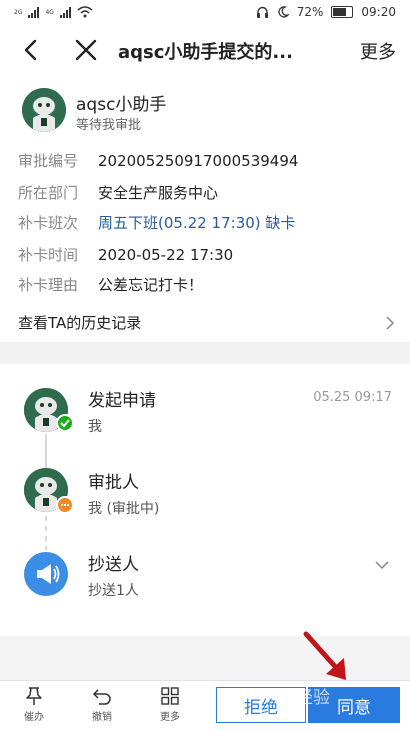 Image resolution: width=410 pixels, height=731 pixels. What do you see at coordinates (205, 705) in the screenshot?
I see `bottom-action-bar: 催办 撤销 更多 拒绝 同意` at bounding box center [205, 705].